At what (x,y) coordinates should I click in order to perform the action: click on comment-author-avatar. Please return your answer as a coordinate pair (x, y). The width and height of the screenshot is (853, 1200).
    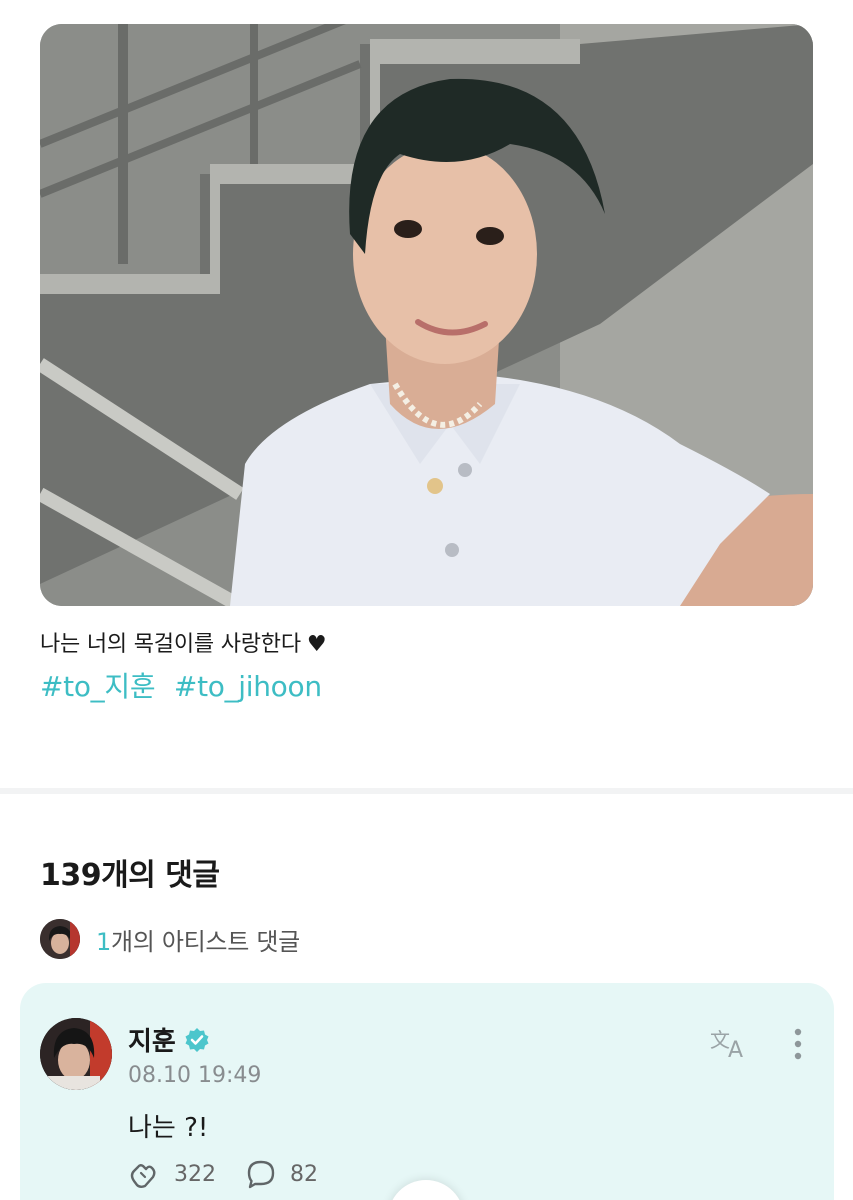
    Looking at the image, I should click on (76, 1054).